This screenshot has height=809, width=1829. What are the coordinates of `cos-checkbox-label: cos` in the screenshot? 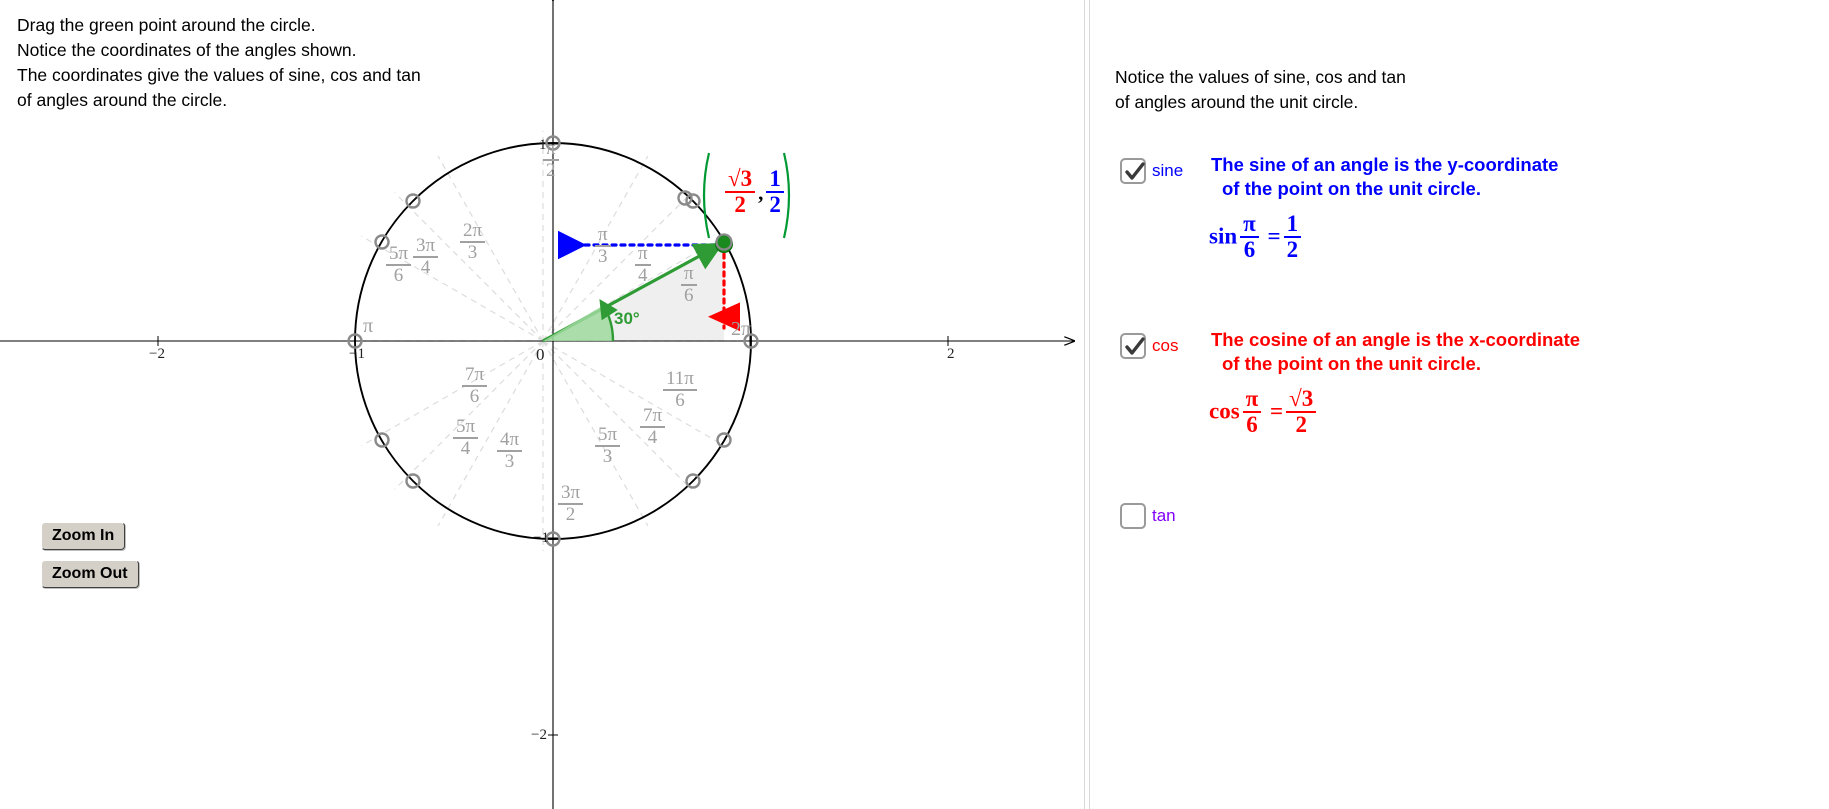 It's located at (1165, 346).